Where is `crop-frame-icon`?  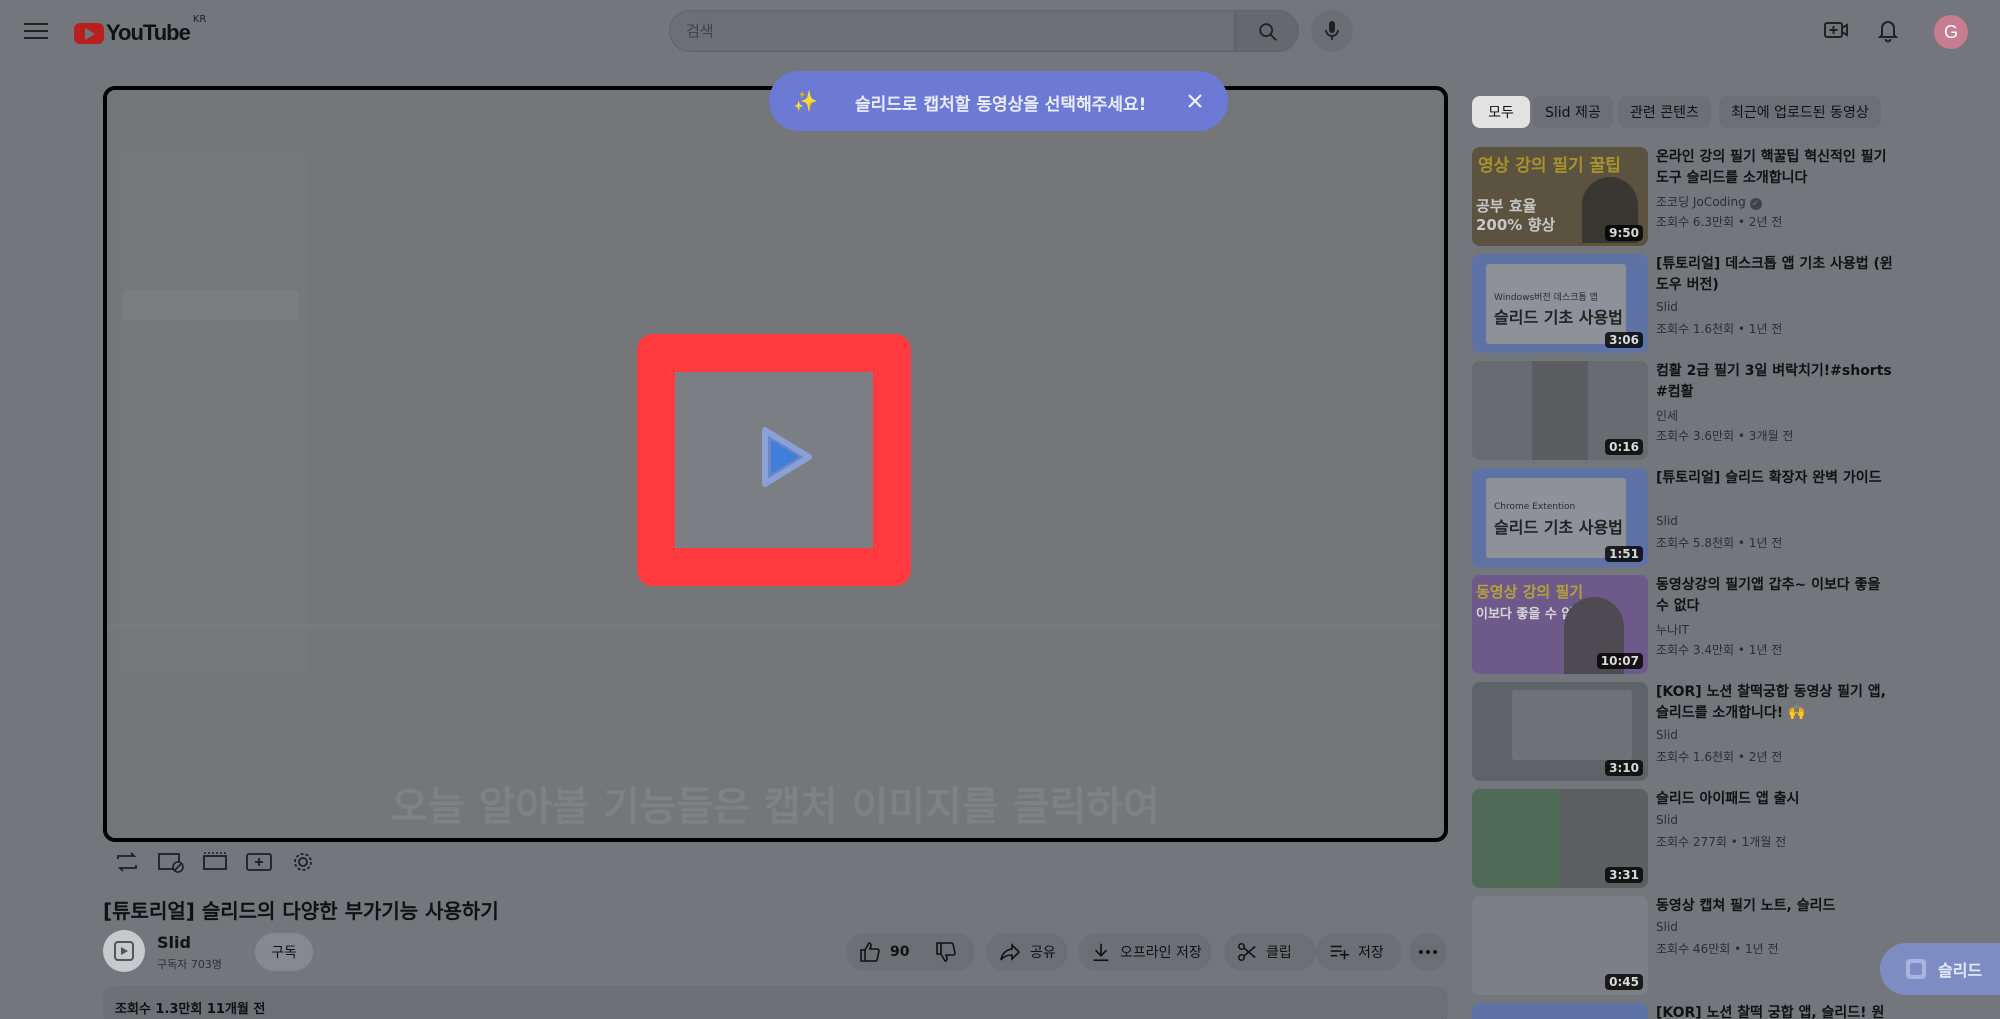 crop-frame-icon is located at coordinates (215, 862).